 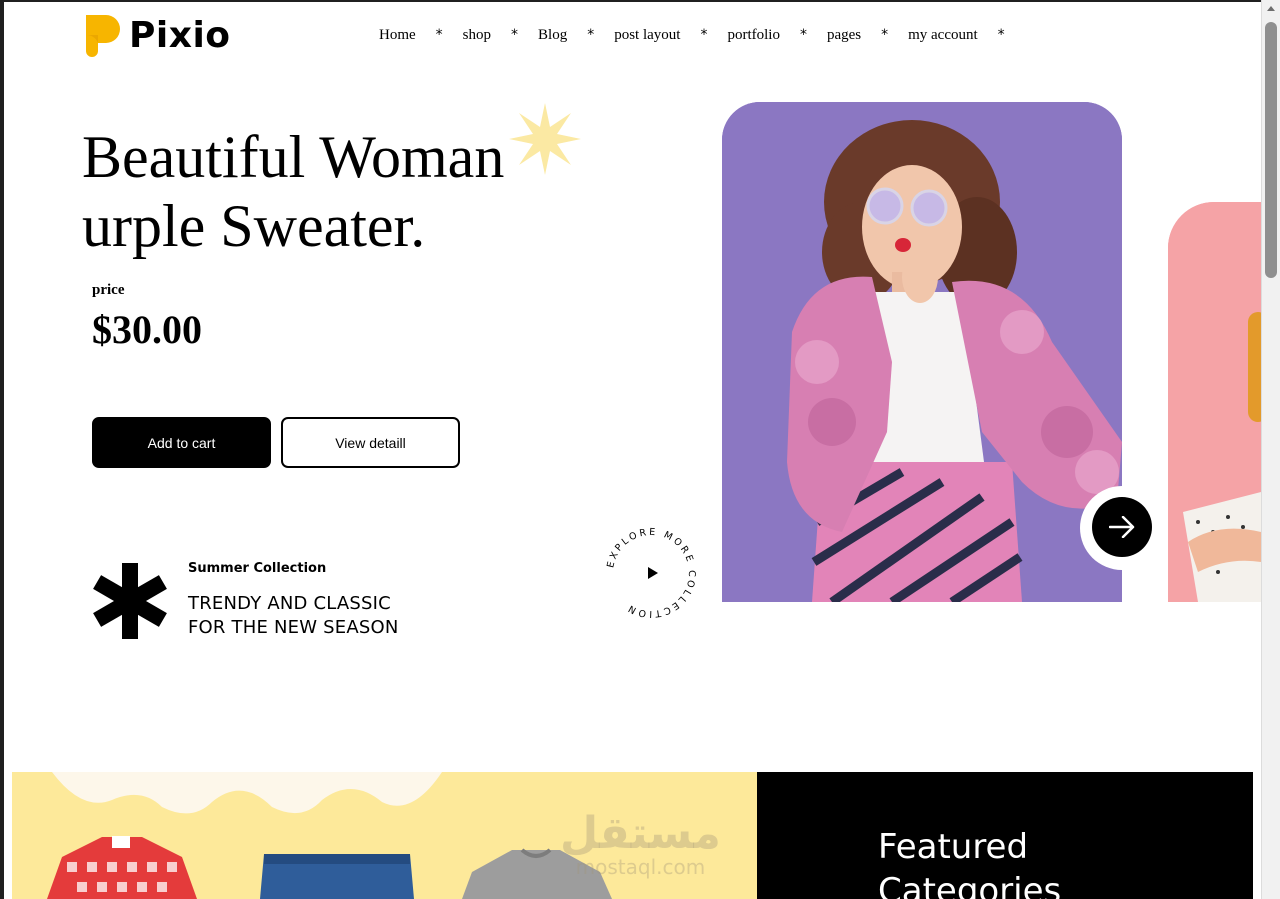 I want to click on nav-link-blog: Blog, so click(x=552, y=35).